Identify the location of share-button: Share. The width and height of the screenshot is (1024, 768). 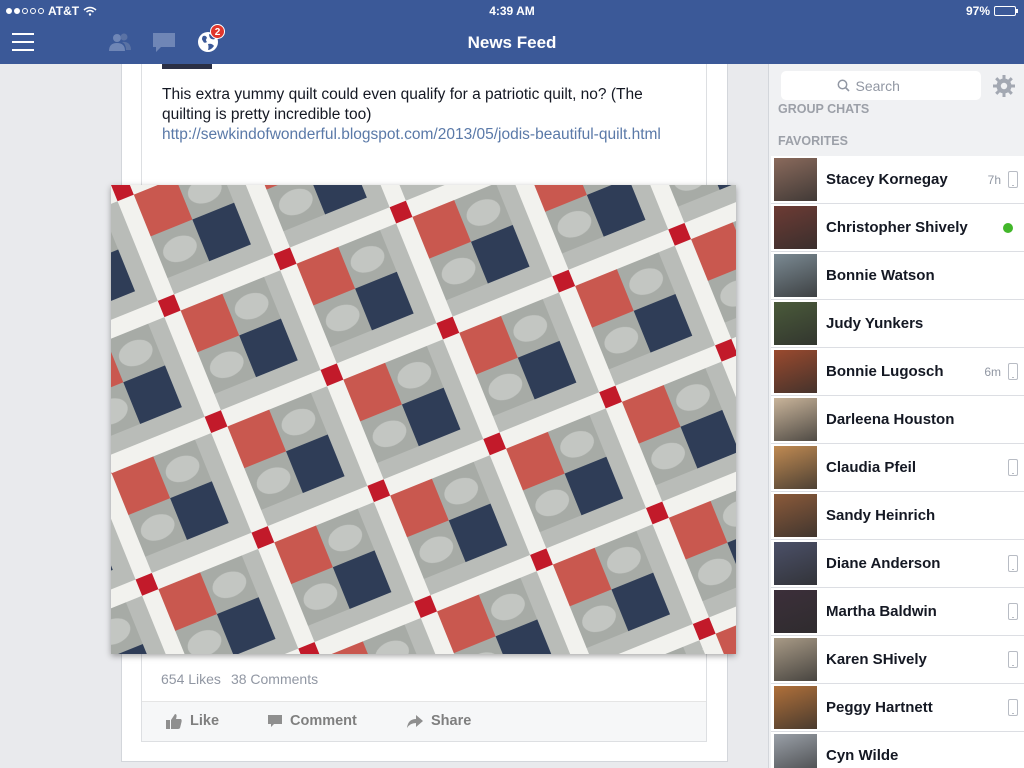
(439, 721).